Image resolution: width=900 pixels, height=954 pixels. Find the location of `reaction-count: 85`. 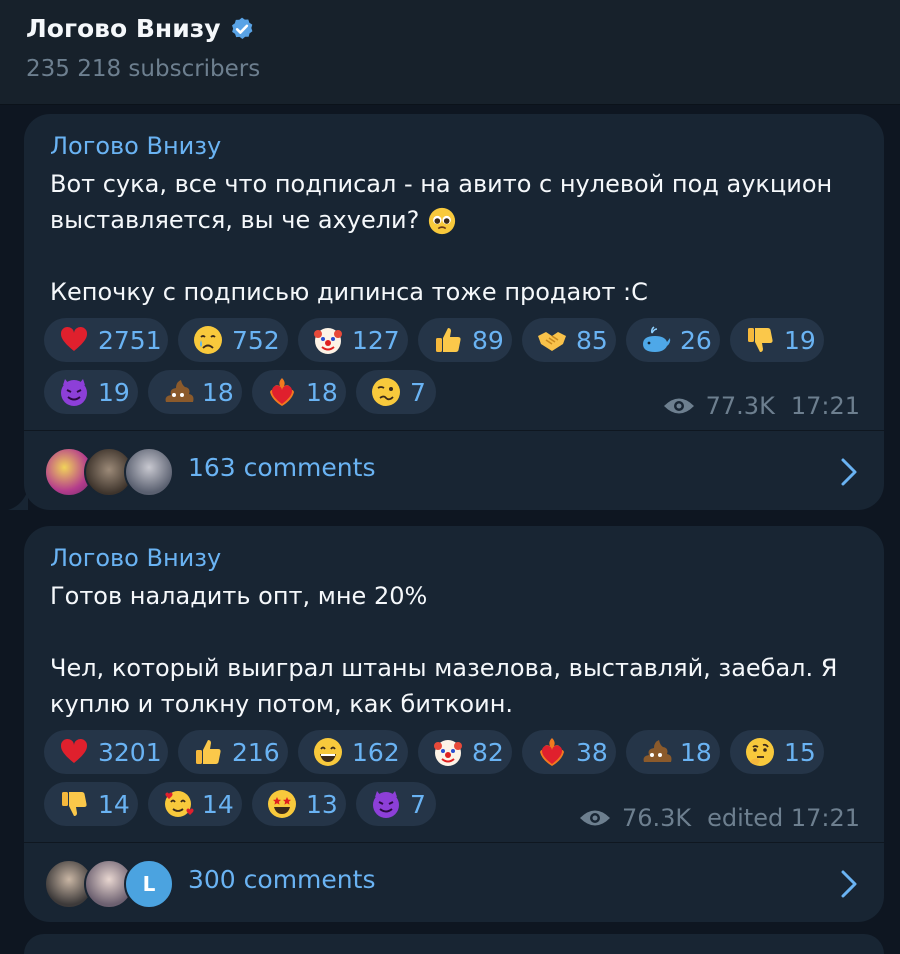

reaction-count: 85 is located at coordinates (592, 340).